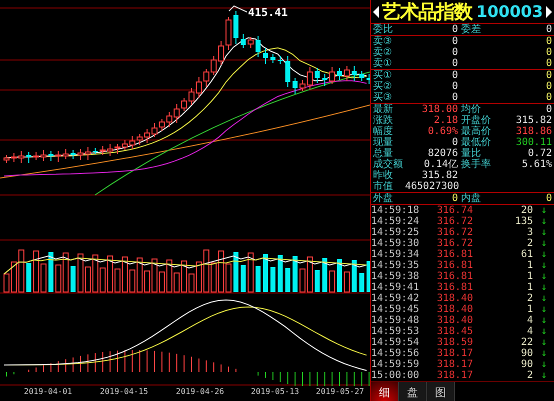 This screenshot has height=401, width=554. What do you see at coordinates (454, 342) in the screenshot?
I see `tick-price: 318.59` at bounding box center [454, 342].